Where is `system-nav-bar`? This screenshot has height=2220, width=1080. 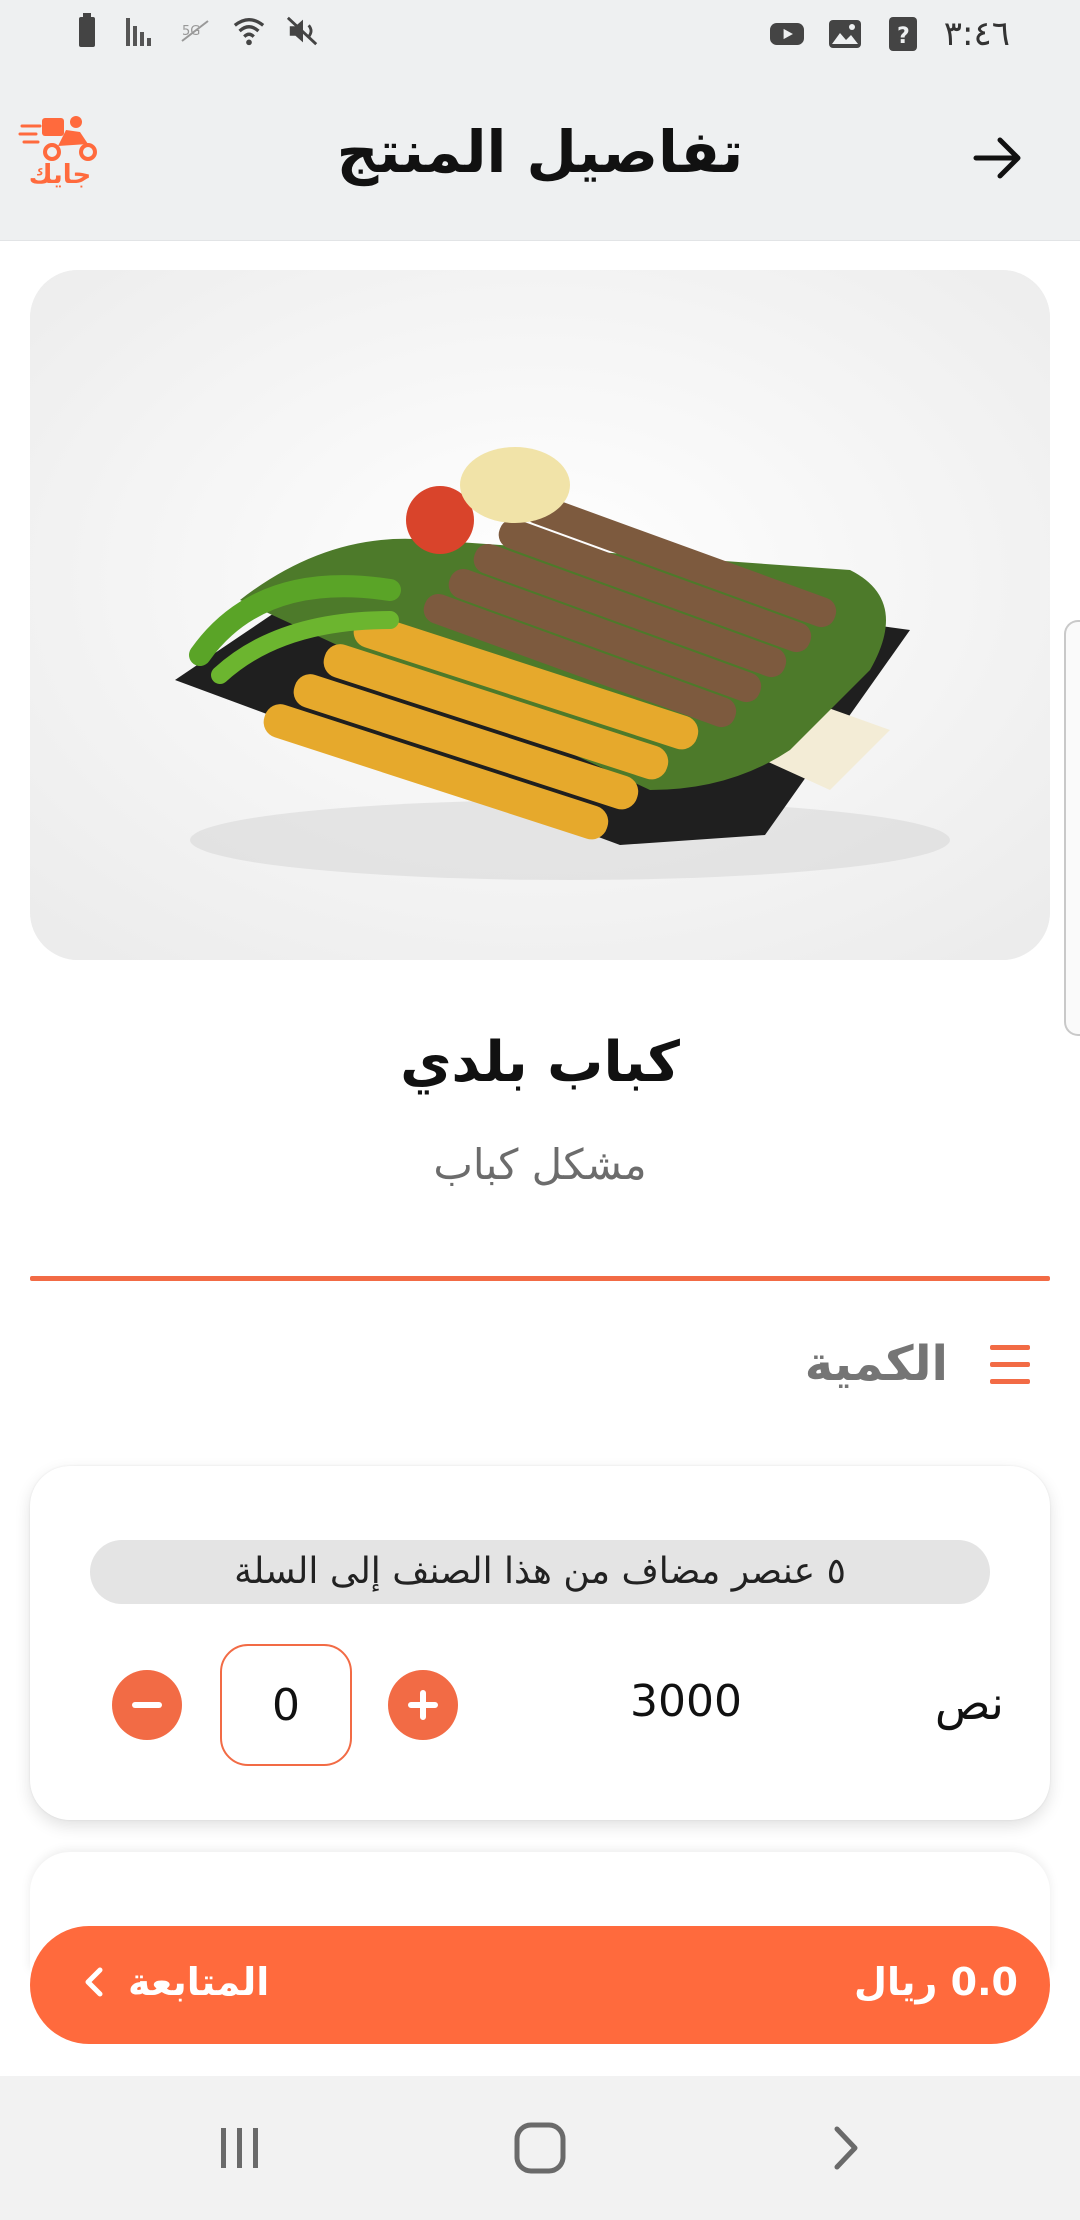
system-nav-bar is located at coordinates (540, 2148).